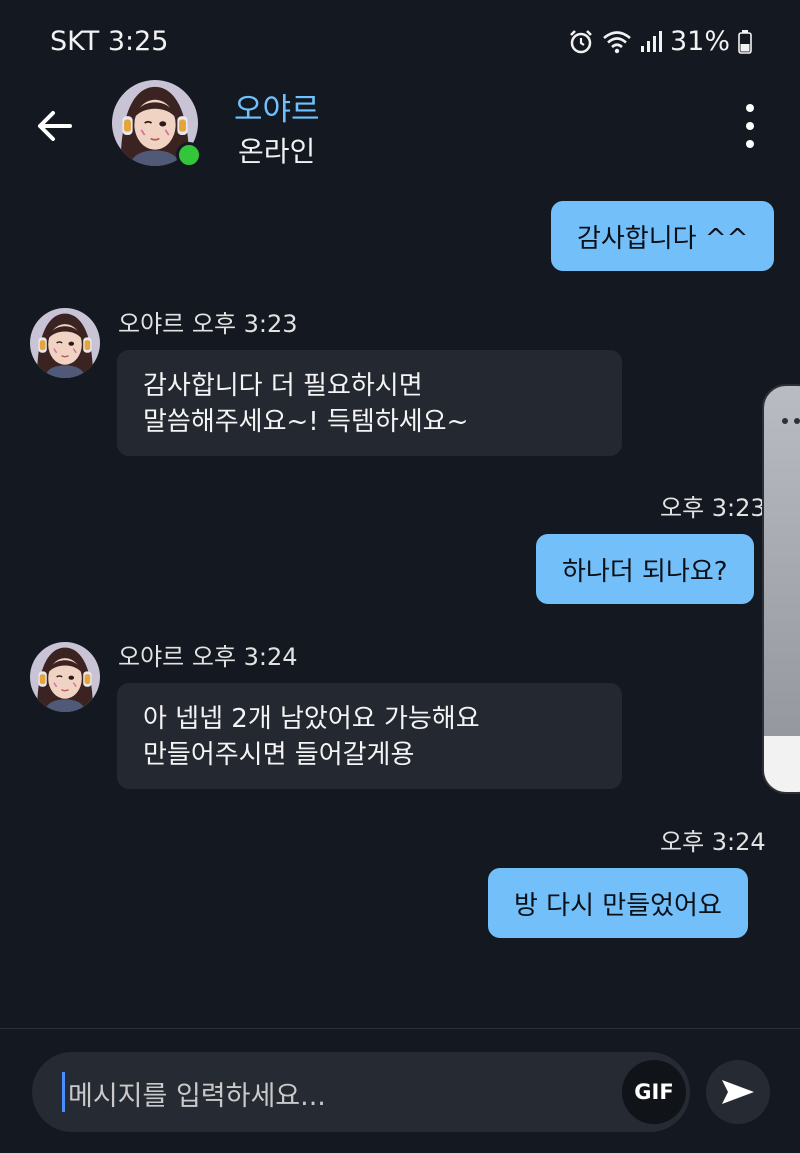 The width and height of the screenshot is (800, 1153). I want to click on wifi-icon, so click(617, 41).